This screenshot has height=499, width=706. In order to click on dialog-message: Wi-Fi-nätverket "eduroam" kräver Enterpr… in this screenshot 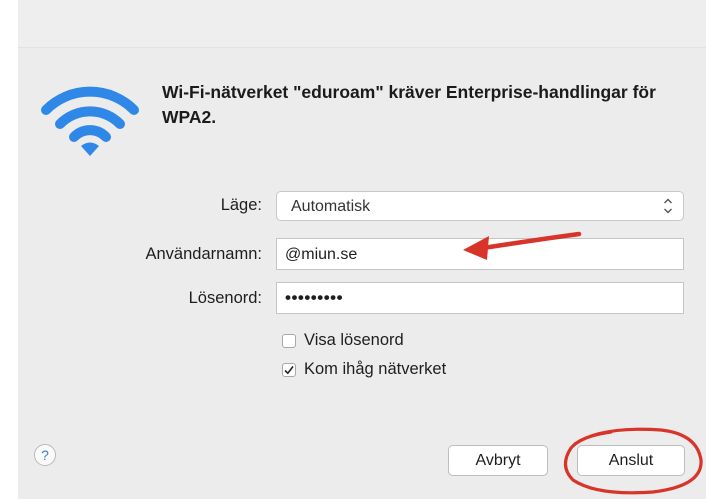, I will do `click(409, 104)`.